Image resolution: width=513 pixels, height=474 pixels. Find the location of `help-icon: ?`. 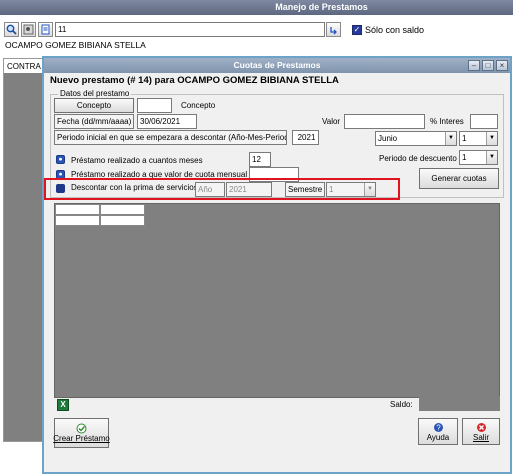

help-icon: ? is located at coordinates (438, 427).